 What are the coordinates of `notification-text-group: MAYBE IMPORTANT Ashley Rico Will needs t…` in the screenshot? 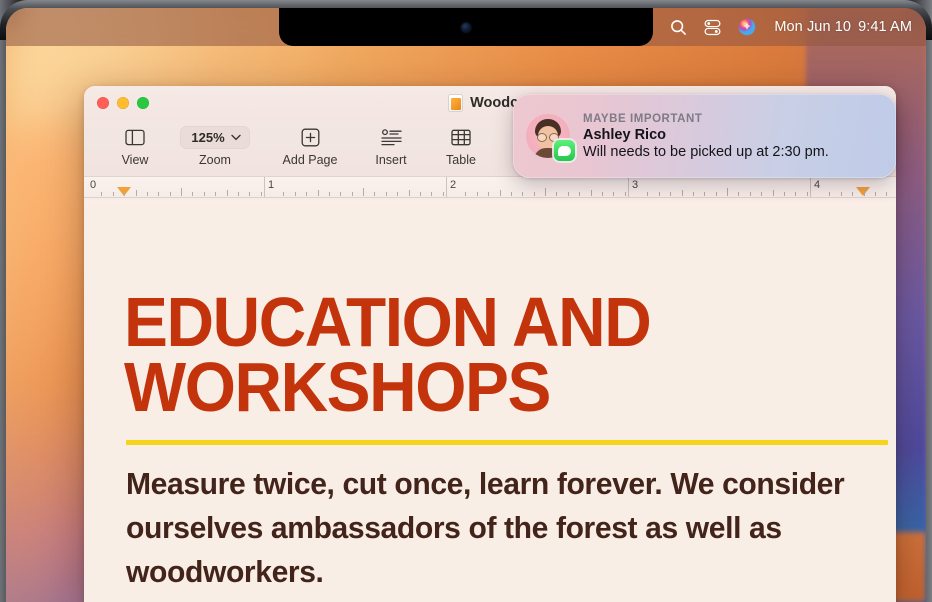 It's located at (706, 136).